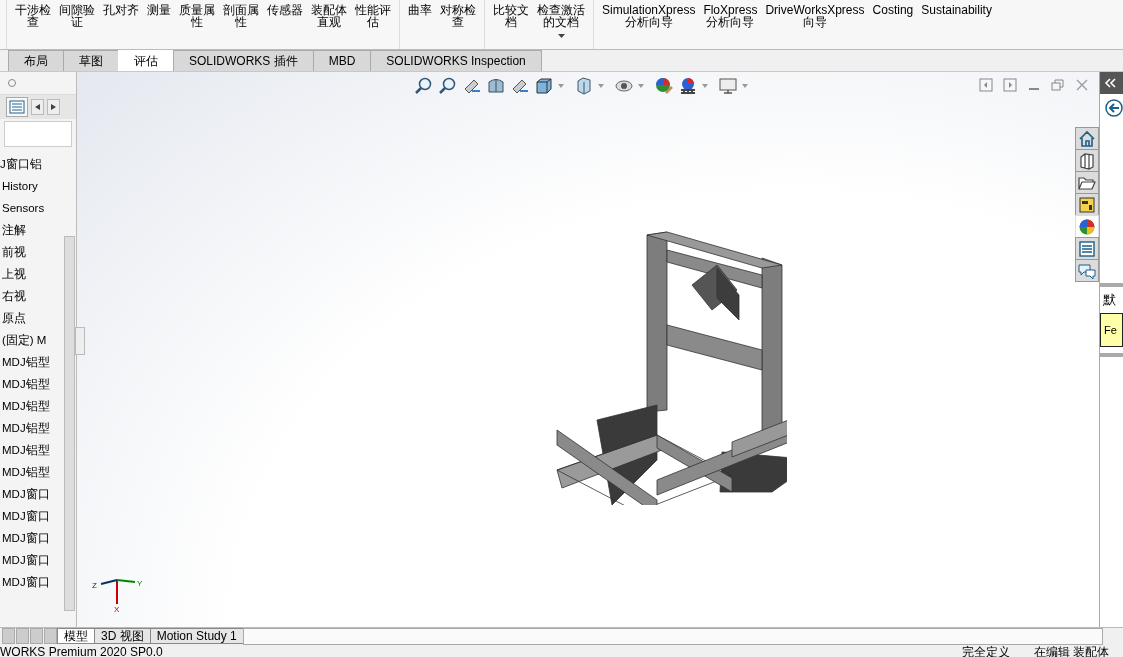 The width and height of the screenshot is (1123, 657). Describe the element at coordinates (241, 14) in the screenshot. I see `ribbon-button: 剖面属性` at that location.